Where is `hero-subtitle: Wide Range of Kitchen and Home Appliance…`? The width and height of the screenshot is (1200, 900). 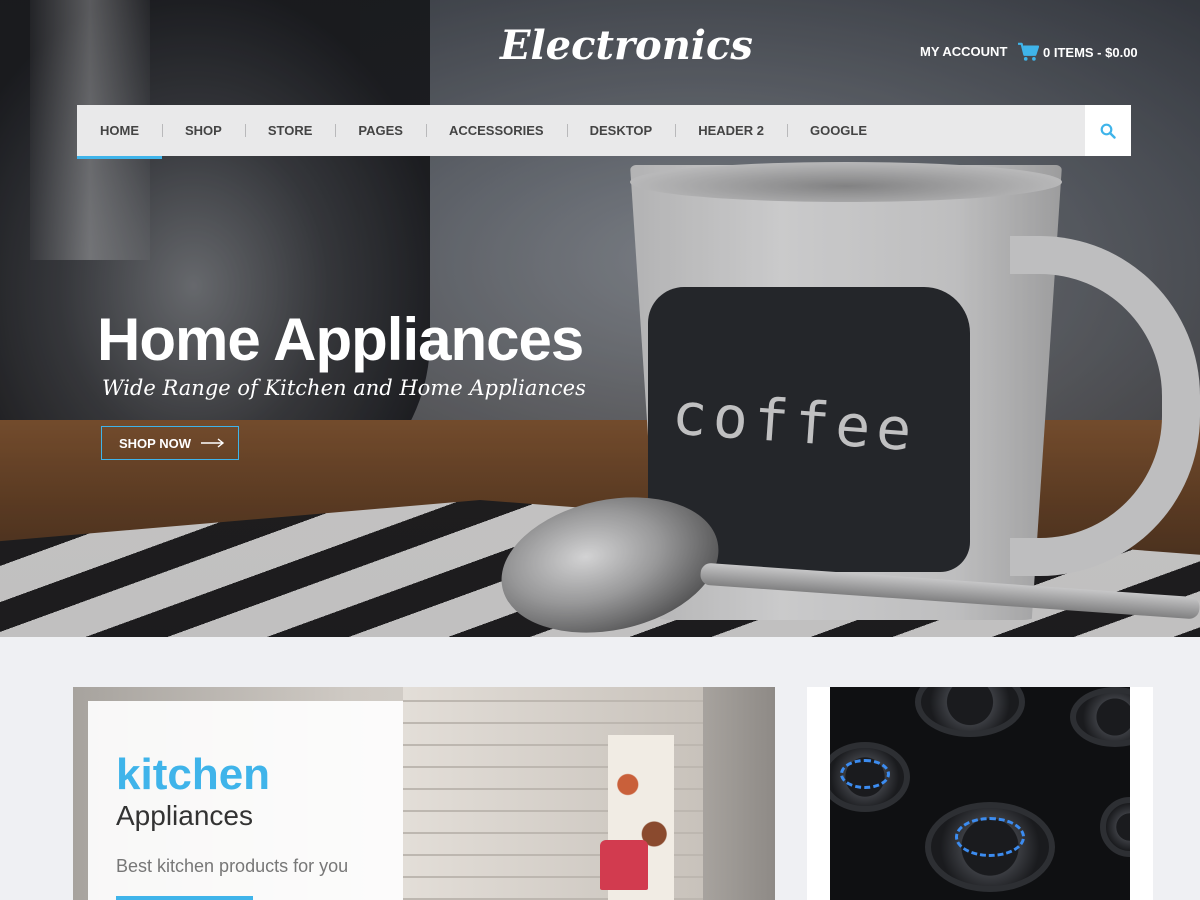
hero-subtitle: Wide Range of Kitchen and Home Appliance… is located at coordinates (344, 388).